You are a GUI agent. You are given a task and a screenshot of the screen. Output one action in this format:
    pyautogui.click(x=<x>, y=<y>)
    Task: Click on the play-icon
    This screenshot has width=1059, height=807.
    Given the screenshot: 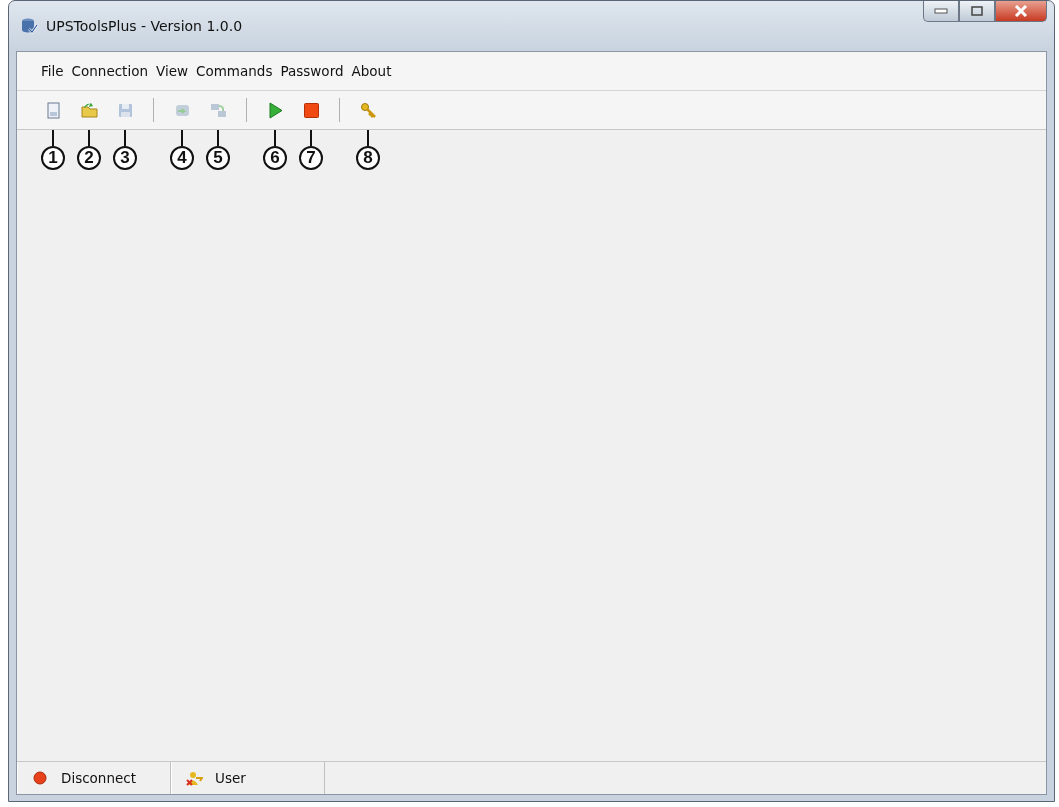 What is the action you would take?
    pyautogui.click(x=275, y=110)
    